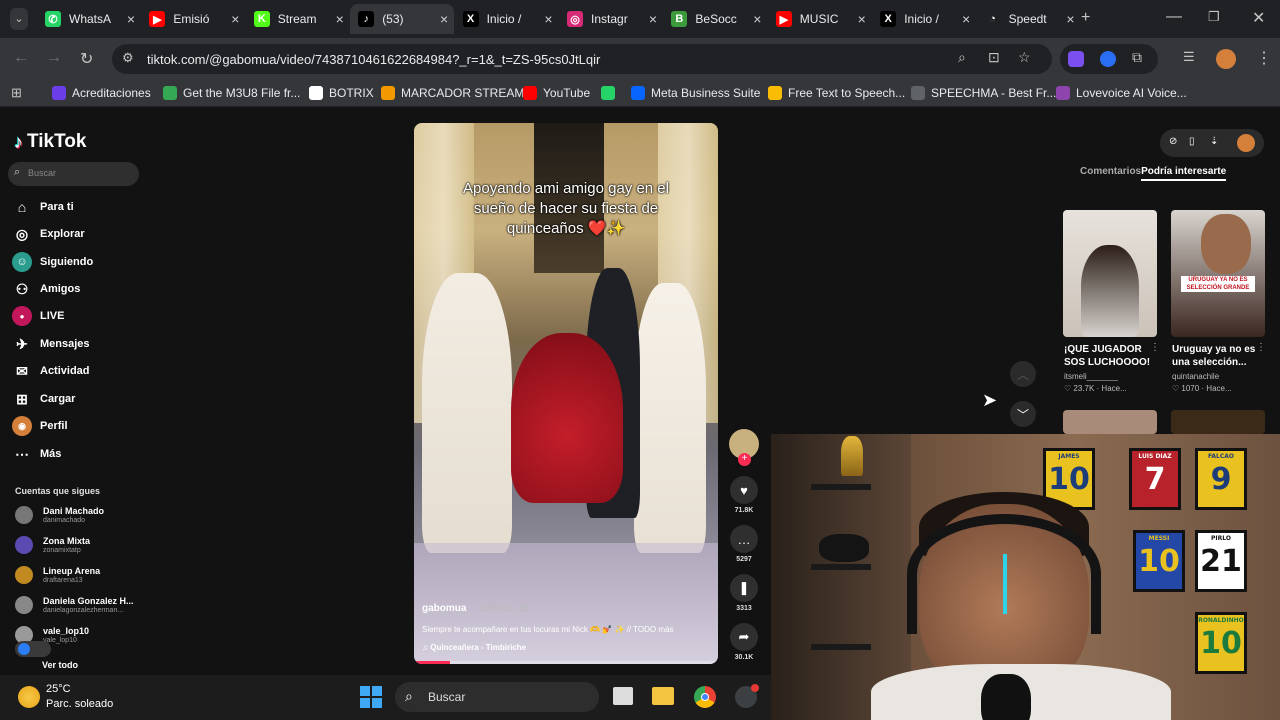  Describe the element at coordinates (994, 57) in the screenshot. I see `install-icon: ⊡` at that location.